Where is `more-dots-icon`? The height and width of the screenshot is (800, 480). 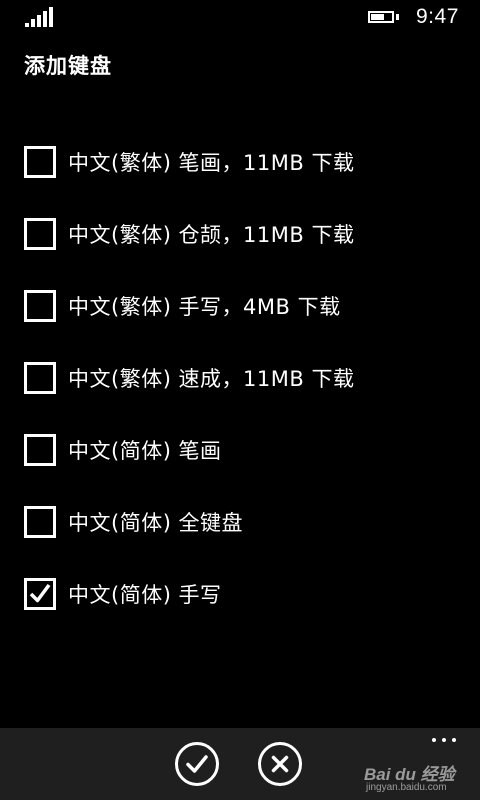 more-dots-icon is located at coordinates (446, 740).